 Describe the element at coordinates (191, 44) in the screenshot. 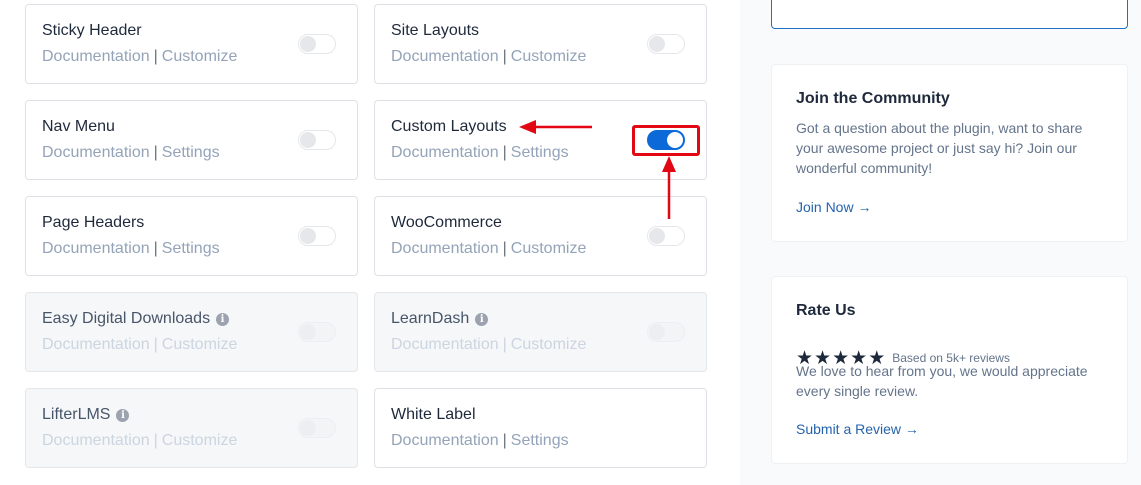

I see `module-card-sticky-header: Sticky Header Documentation | Customize` at that location.